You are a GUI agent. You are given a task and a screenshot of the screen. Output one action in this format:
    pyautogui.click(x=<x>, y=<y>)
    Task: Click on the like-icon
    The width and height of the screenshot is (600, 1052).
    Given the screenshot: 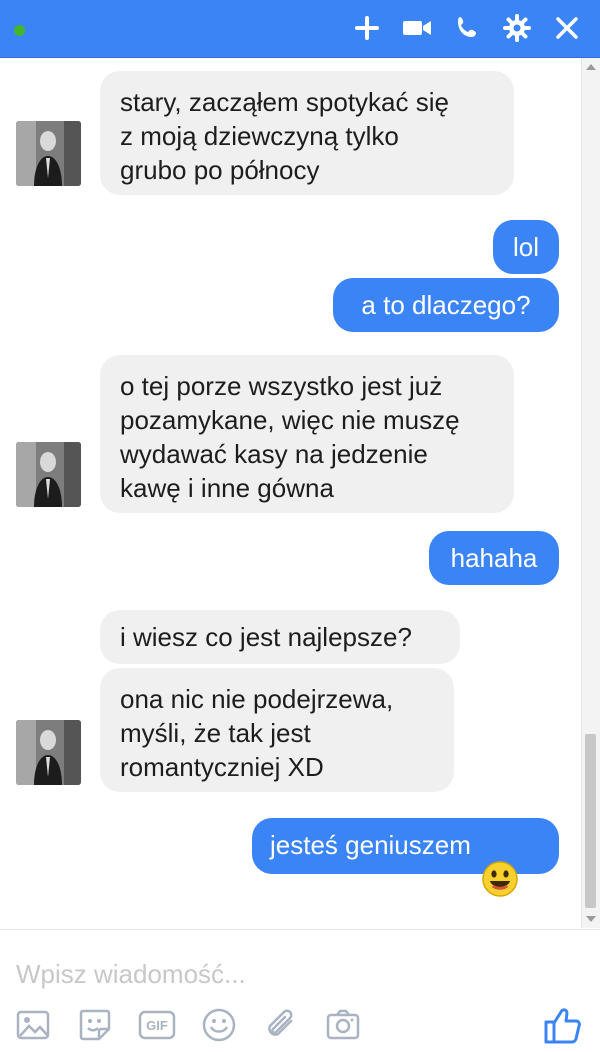 What is the action you would take?
    pyautogui.click(x=563, y=1025)
    